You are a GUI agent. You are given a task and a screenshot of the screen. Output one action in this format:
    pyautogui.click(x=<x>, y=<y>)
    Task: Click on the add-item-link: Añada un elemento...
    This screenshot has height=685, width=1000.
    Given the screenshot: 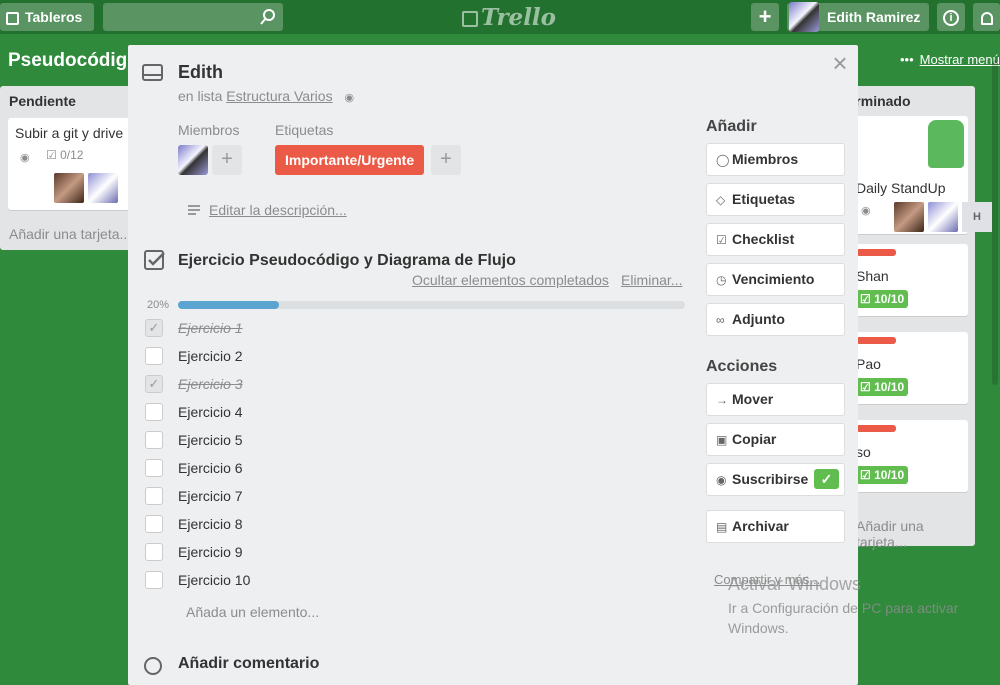 What is the action you would take?
    pyautogui.click(x=252, y=612)
    